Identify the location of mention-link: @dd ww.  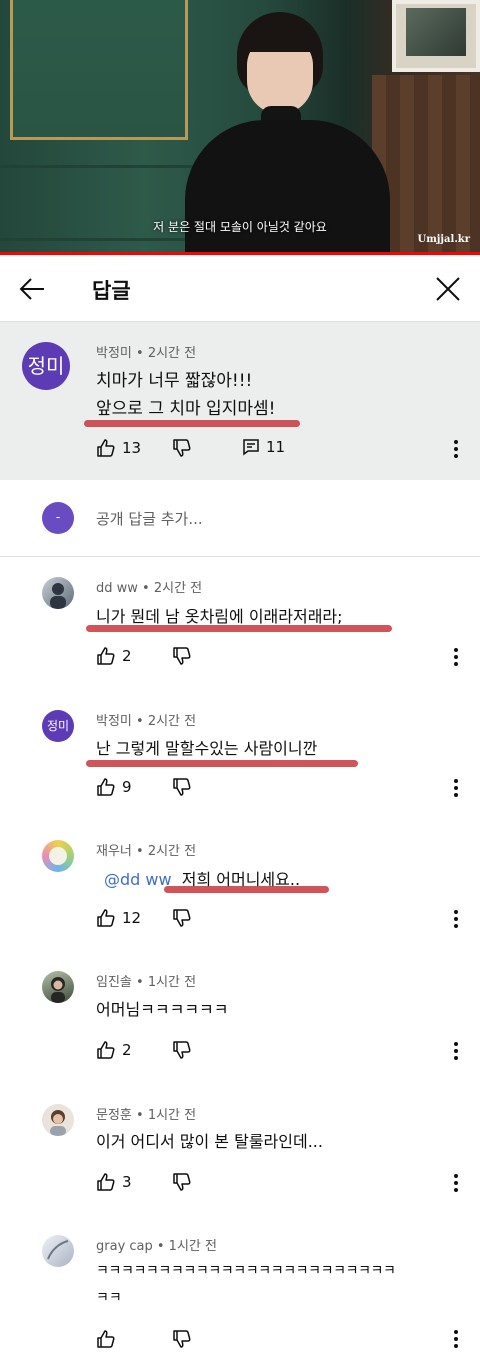
(138, 879).